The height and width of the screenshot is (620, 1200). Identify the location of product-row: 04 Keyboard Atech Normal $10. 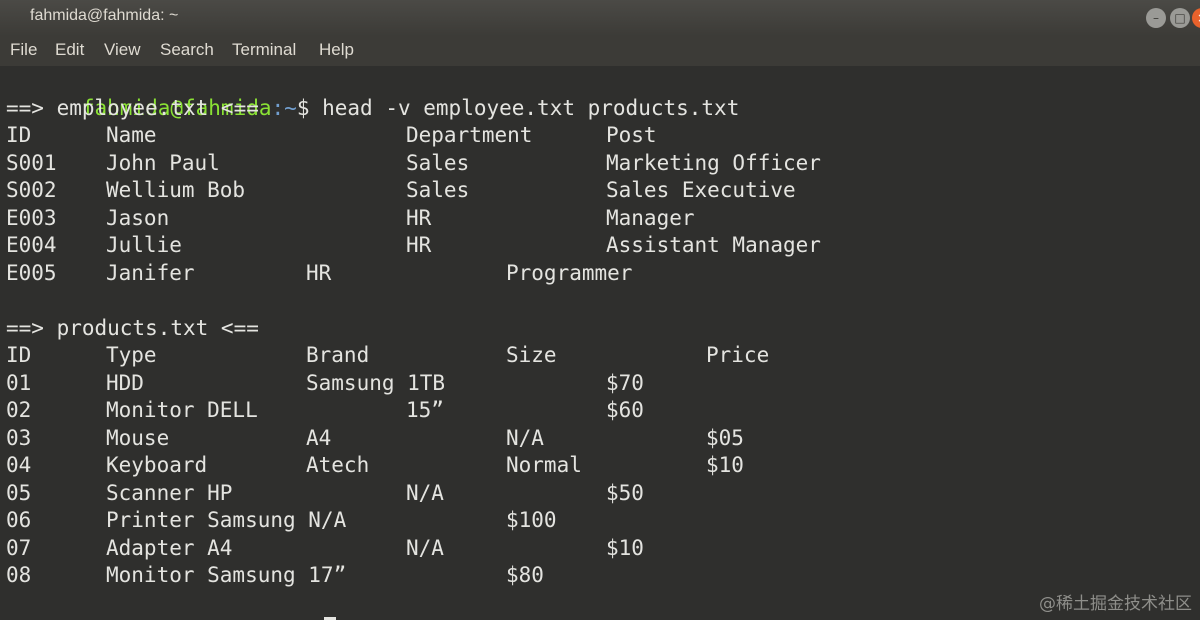
(556, 465).